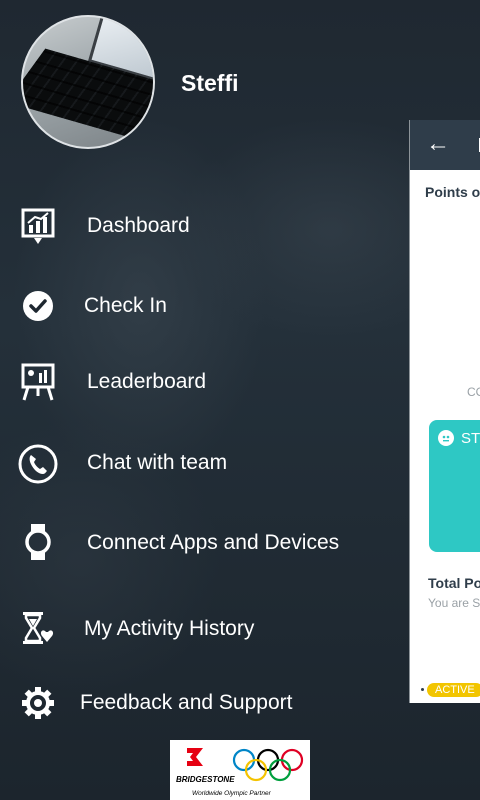 The image size is (480, 800). I want to click on smartwatch-icon, so click(38, 542).